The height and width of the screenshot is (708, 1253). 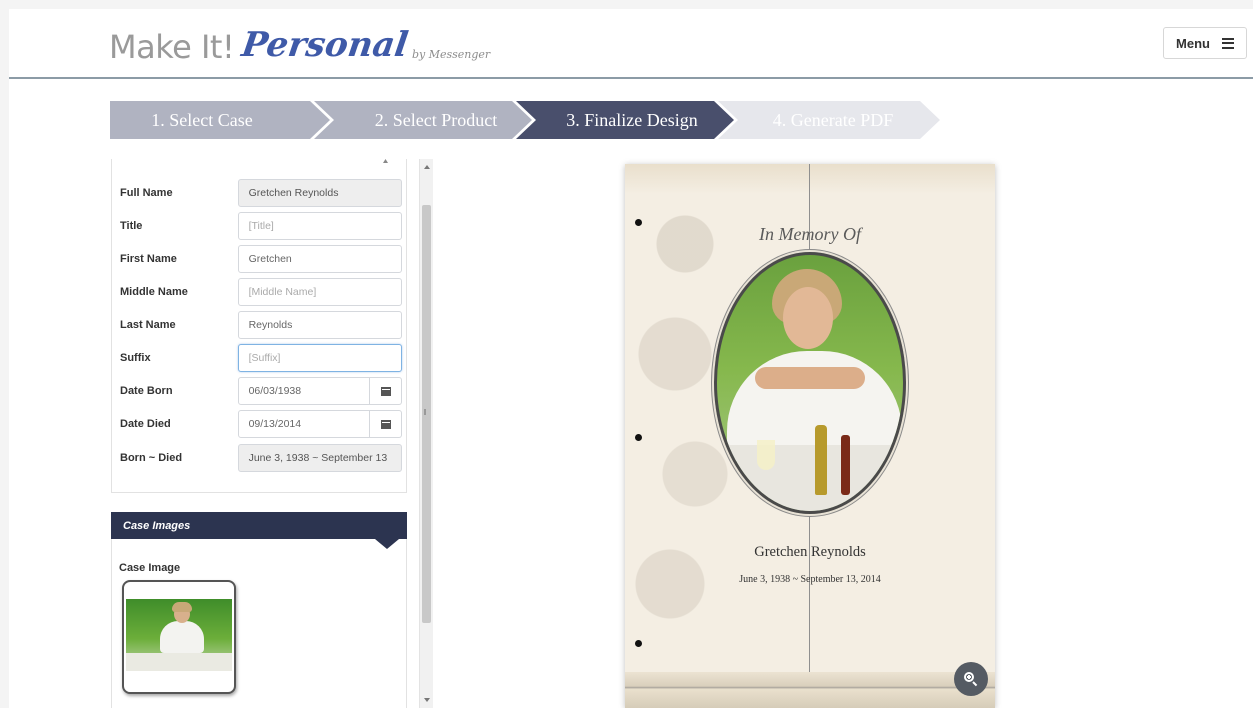 I want to click on first-name-label: First Name, so click(x=148, y=259).